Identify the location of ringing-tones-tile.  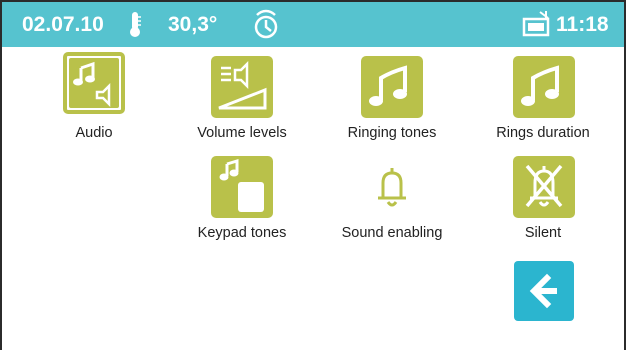
(392, 87).